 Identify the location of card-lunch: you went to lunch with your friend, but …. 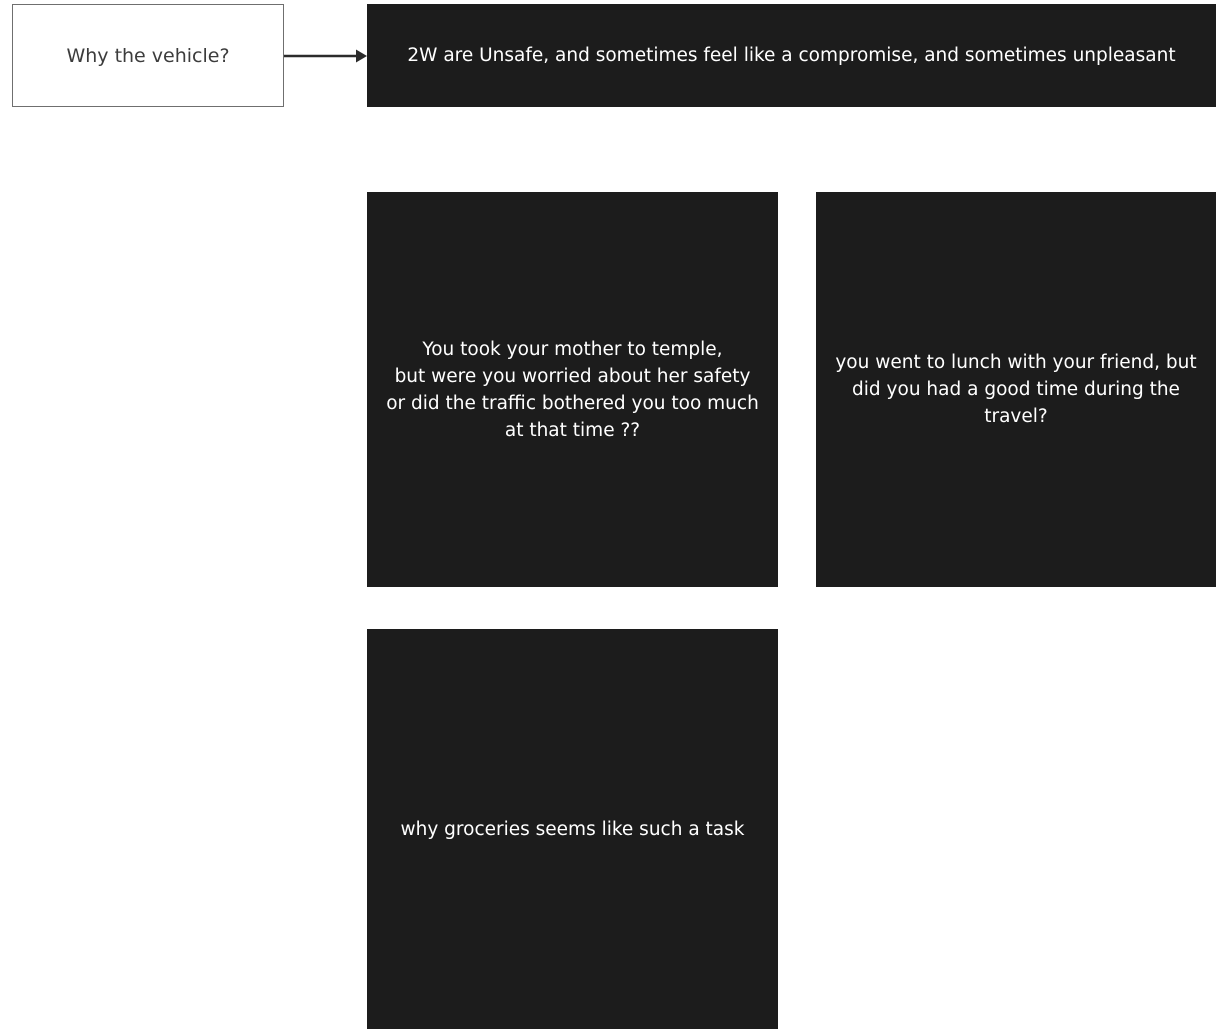
(1016, 389).